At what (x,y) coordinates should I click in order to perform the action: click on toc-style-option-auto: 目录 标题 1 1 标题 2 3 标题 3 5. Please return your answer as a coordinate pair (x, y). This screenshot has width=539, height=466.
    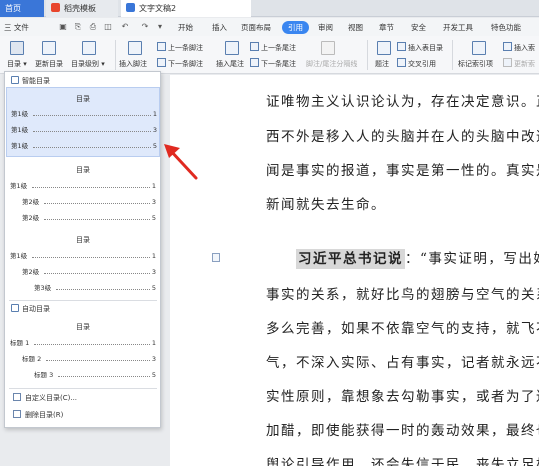
    Looking at the image, I should click on (83, 351).